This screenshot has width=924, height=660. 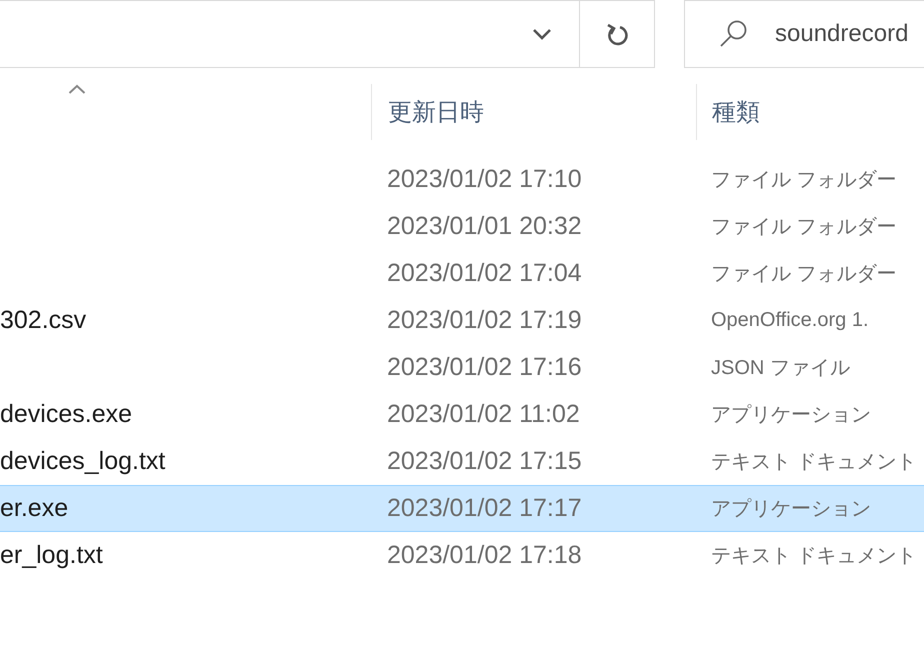 I want to click on file-row: devices_log.txt 2023/01/02 17:15 テキスト ドキュメント, so click(x=462, y=461).